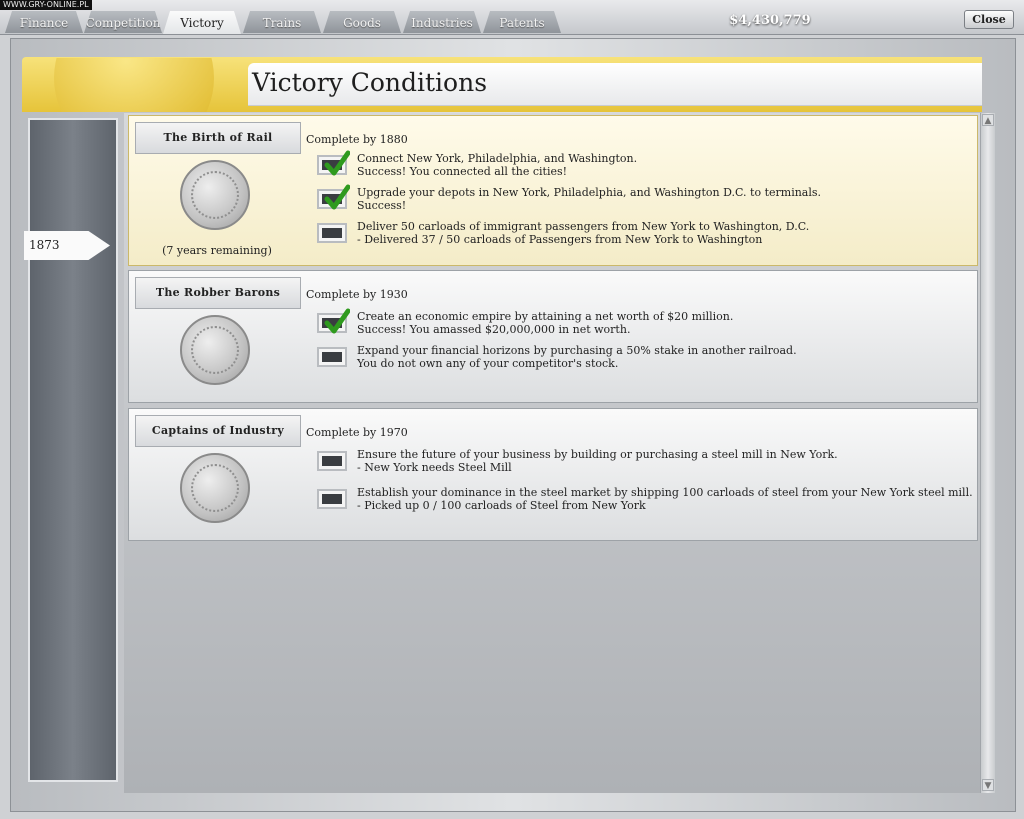  I want to click on tab-industries: Industries, so click(442, 22).